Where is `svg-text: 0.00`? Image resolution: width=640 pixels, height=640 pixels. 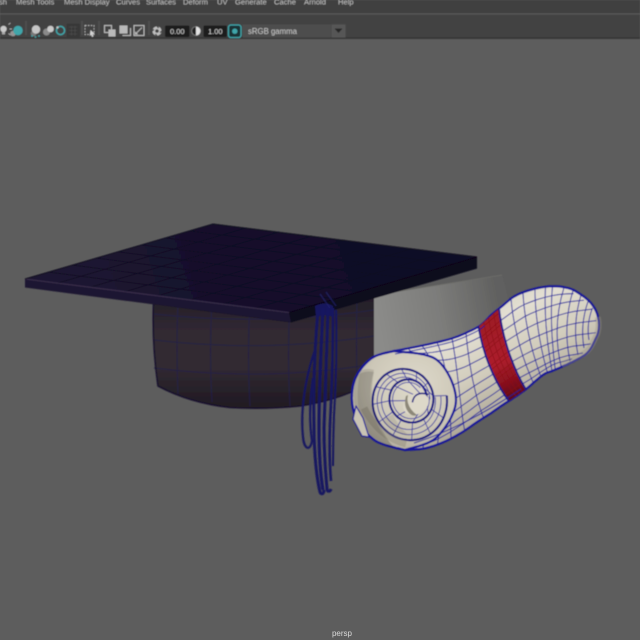
svg-text: 0.00 is located at coordinates (177, 31).